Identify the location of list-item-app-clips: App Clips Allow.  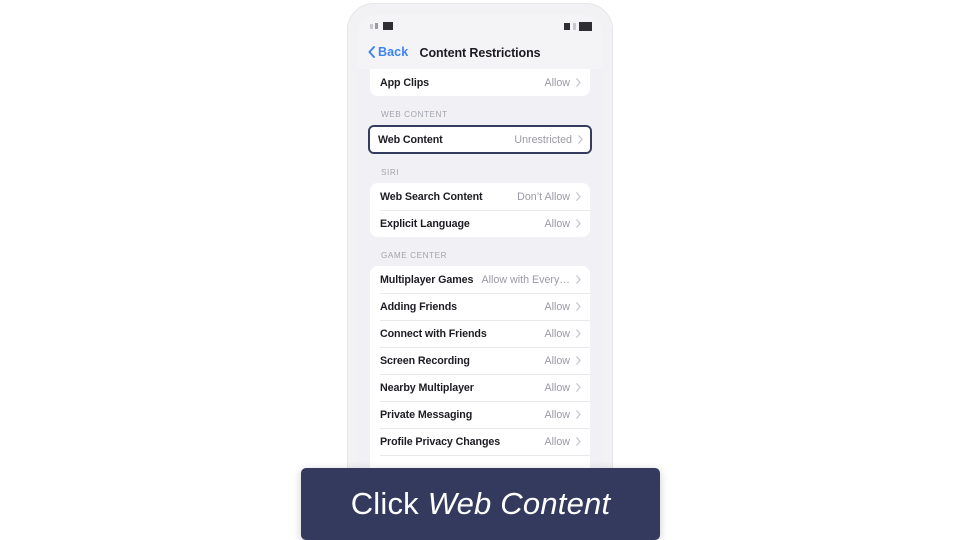
(480, 82).